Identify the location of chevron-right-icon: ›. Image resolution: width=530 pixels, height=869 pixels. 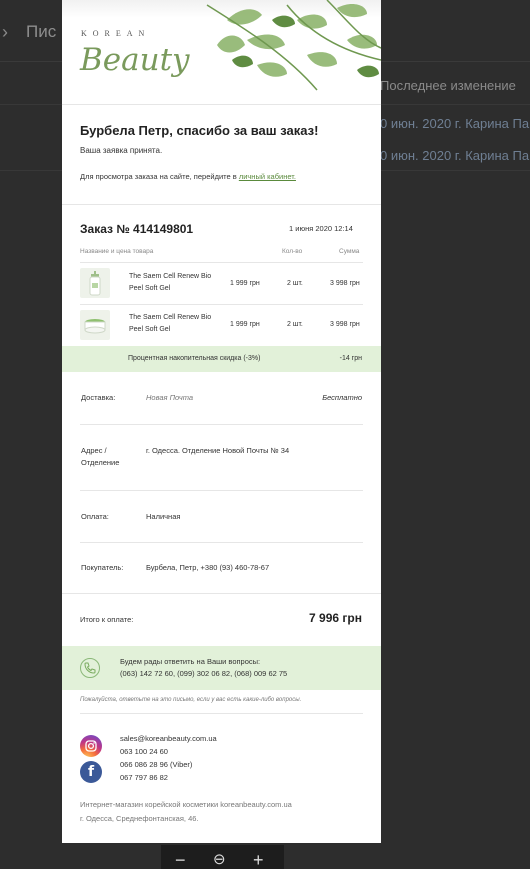
(5, 32).